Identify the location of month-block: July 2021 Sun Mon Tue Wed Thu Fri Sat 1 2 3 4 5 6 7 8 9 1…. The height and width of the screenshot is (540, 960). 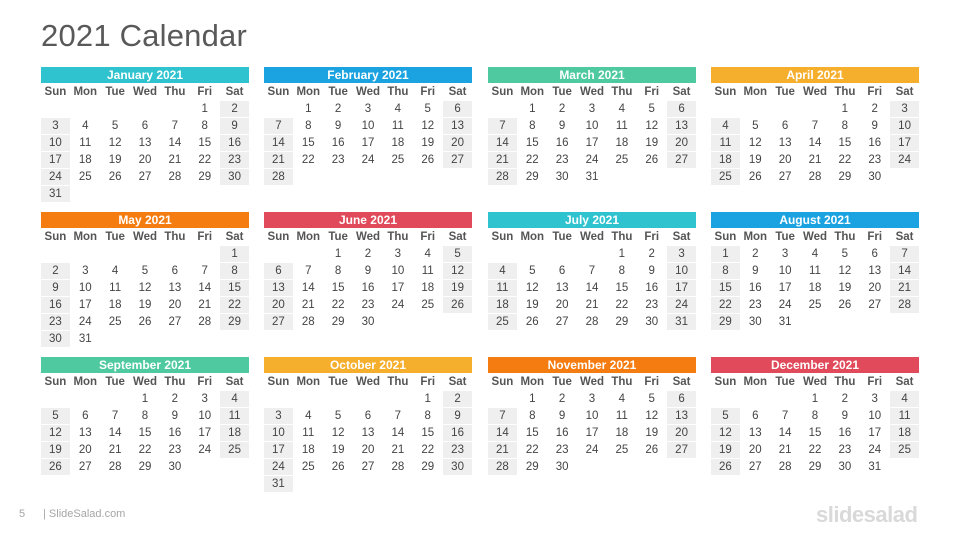
(592, 271).